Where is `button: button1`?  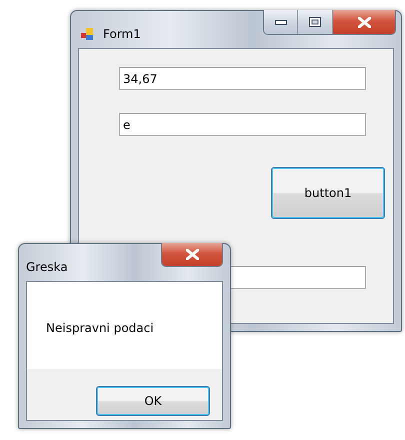 button: button1 is located at coordinates (328, 193).